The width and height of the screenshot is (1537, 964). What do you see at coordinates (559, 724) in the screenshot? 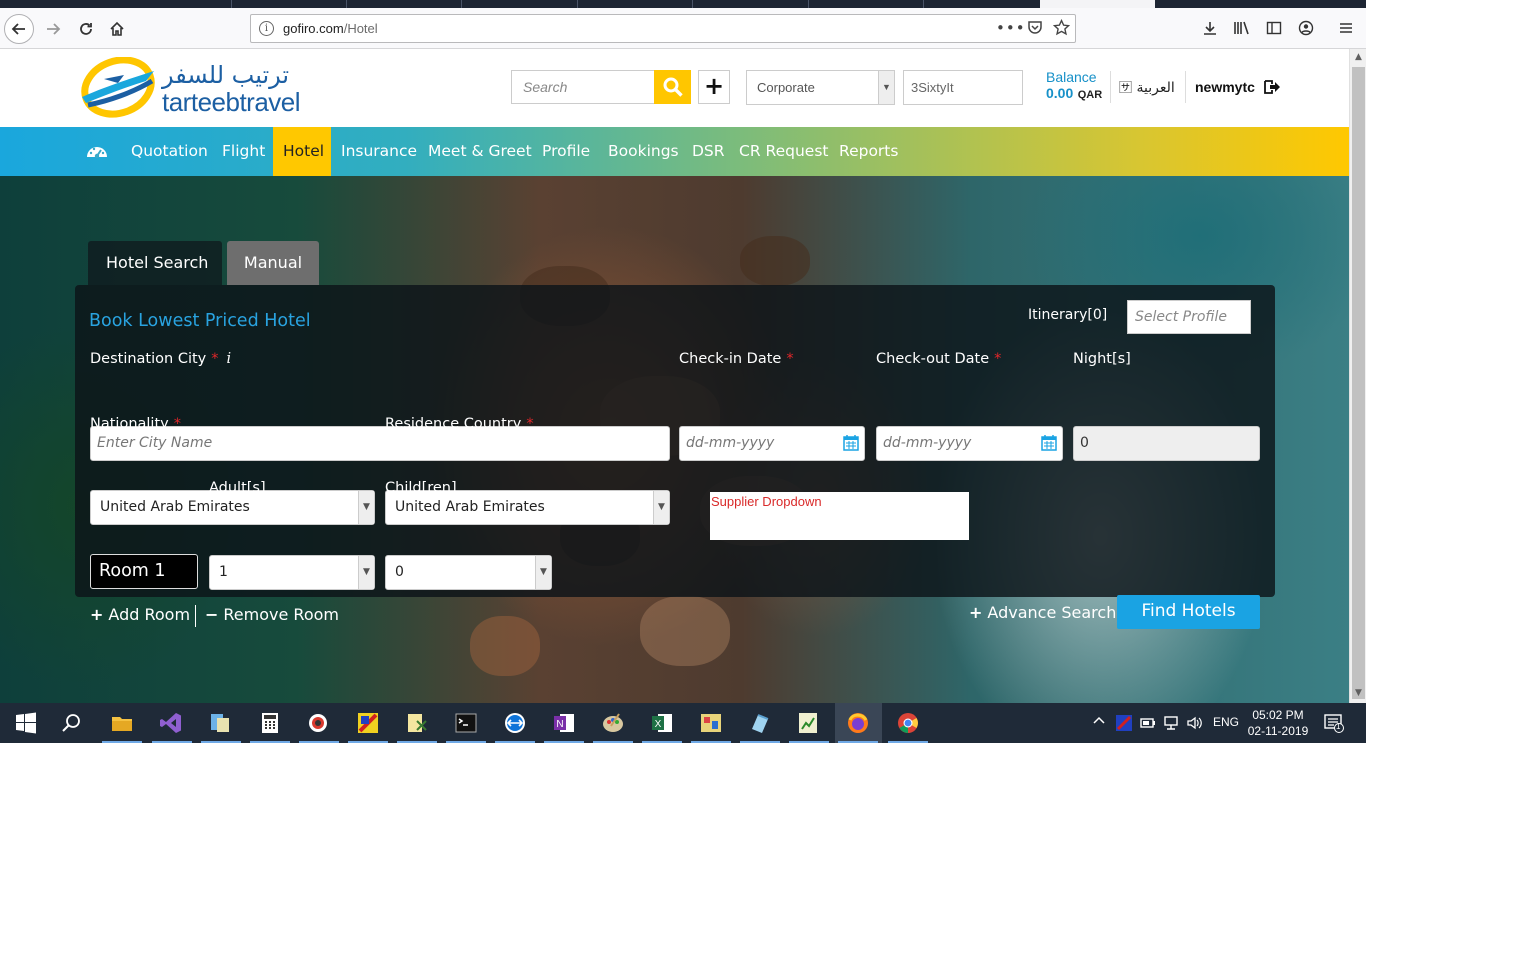
I see `svg-text: N` at bounding box center [559, 724].